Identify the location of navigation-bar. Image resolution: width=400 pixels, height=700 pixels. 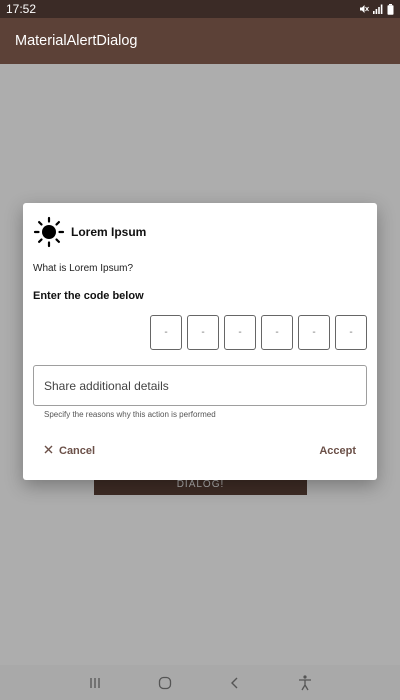
(200, 682).